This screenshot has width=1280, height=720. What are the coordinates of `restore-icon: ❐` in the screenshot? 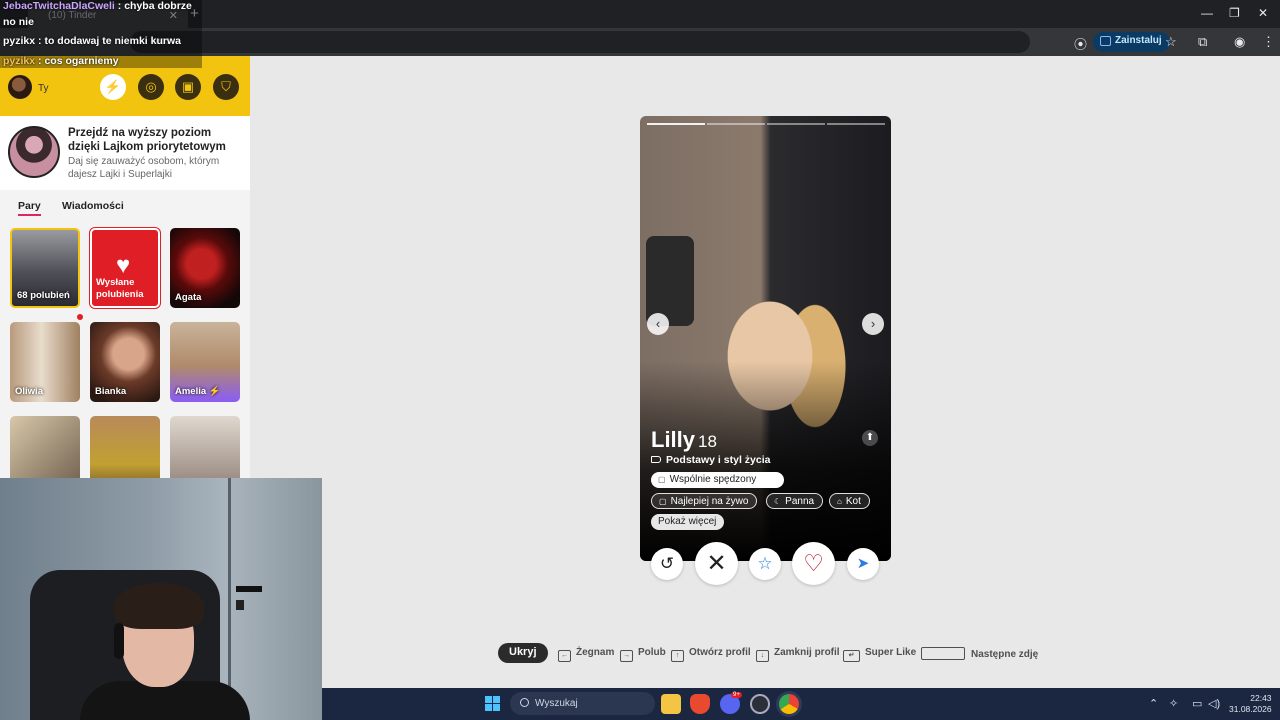 It's located at (1234, 13).